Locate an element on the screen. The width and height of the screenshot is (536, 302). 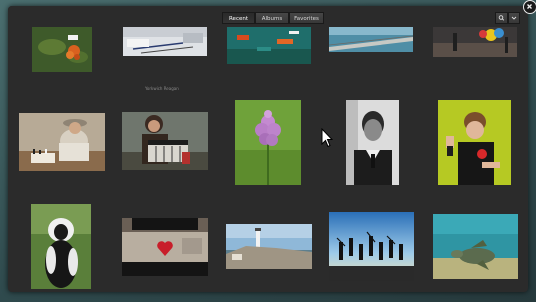
man-playing-chess is located at coordinates (62, 142).